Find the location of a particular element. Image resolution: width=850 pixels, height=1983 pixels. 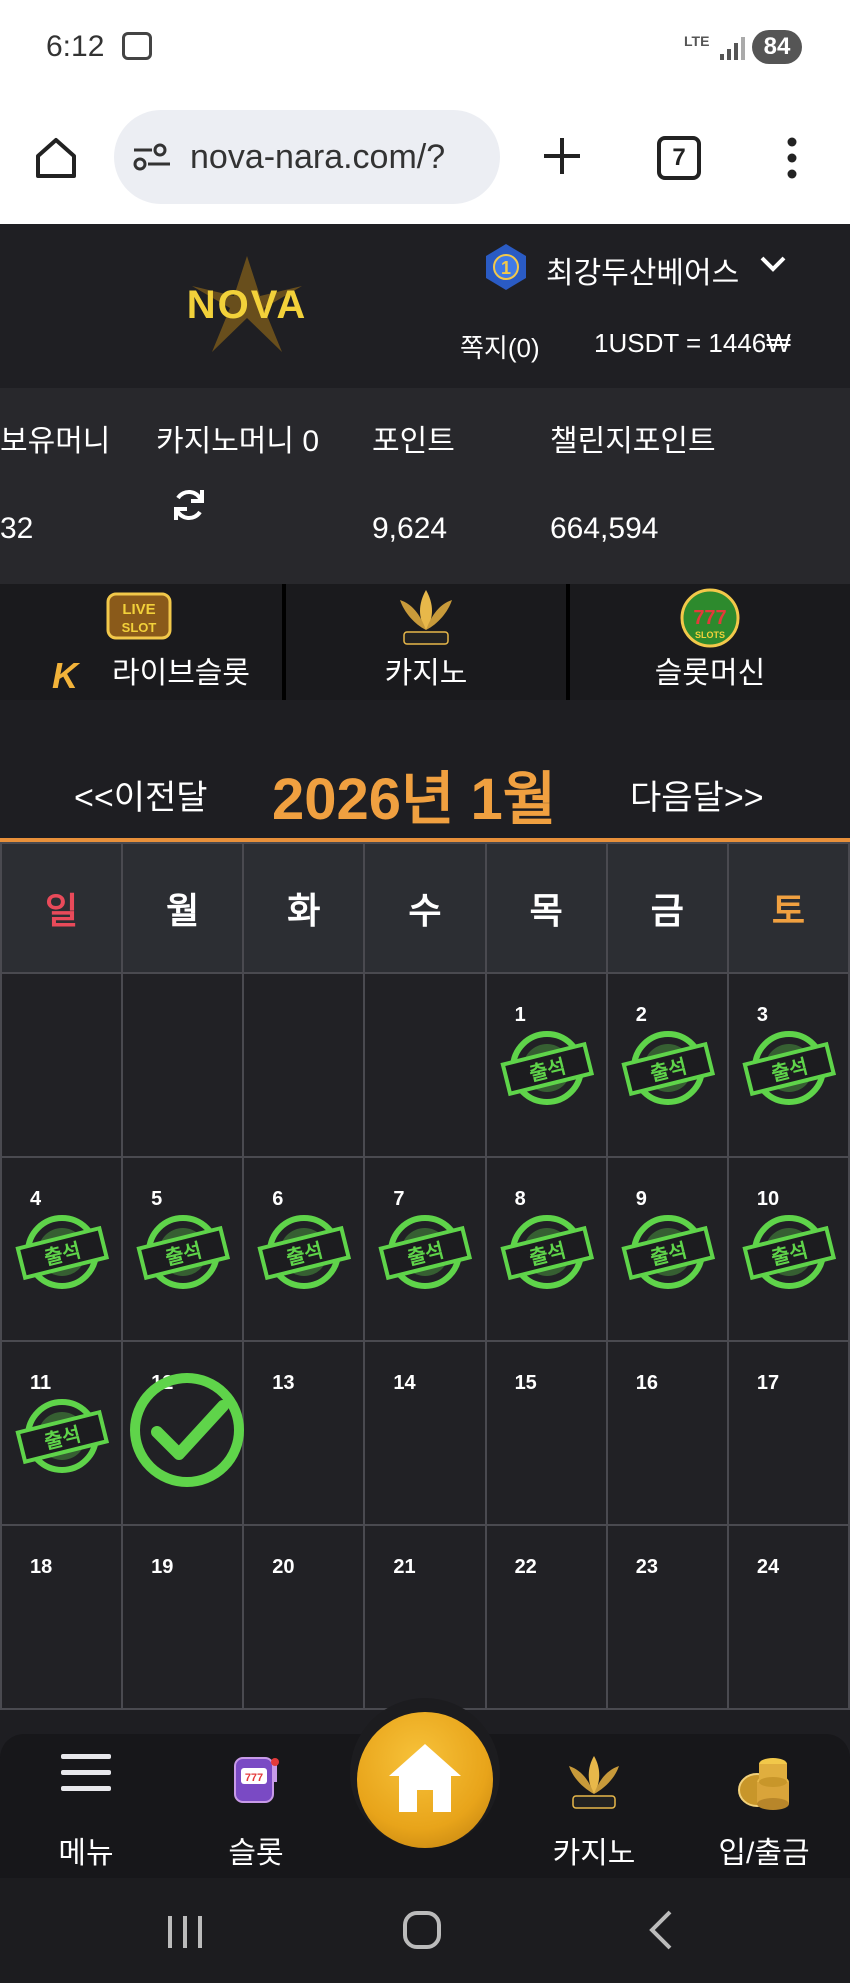

calendar-day-9: 9 출석 is located at coordinates (667, 1249).